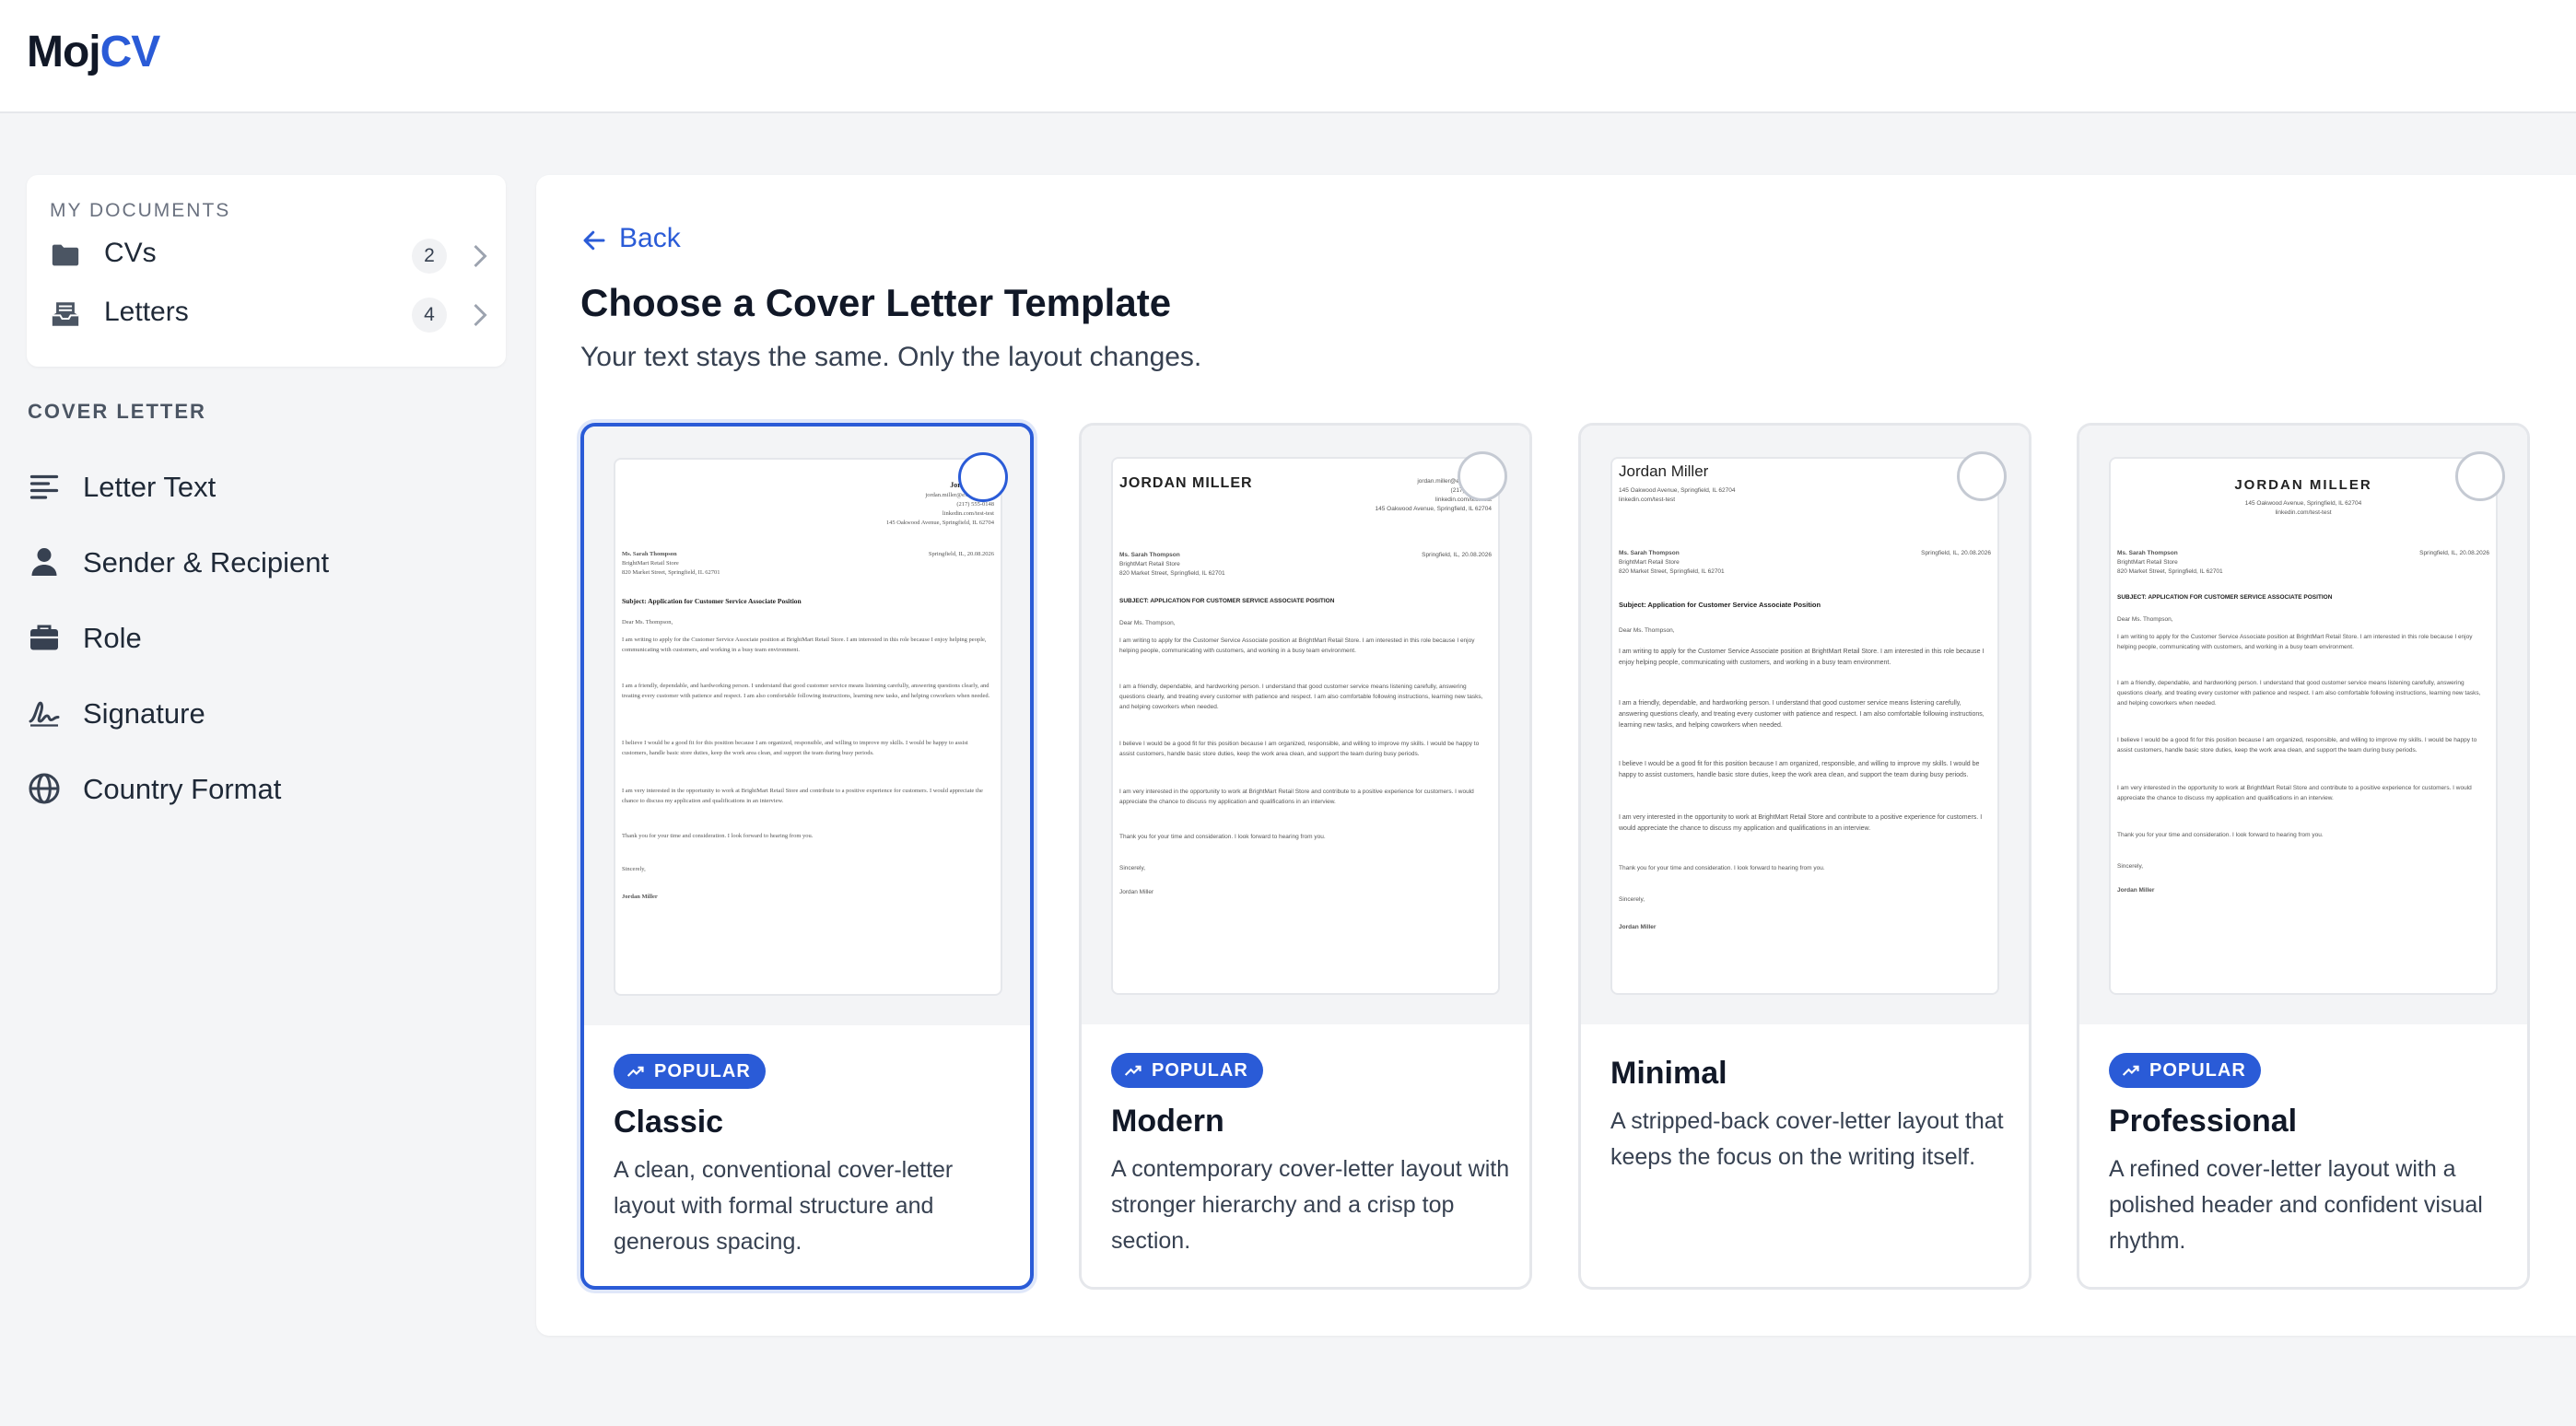 This screenshot has height=1426, width=2576. I want to click on cover-letter-section-label: COVER LETTER, so click(117, 411).